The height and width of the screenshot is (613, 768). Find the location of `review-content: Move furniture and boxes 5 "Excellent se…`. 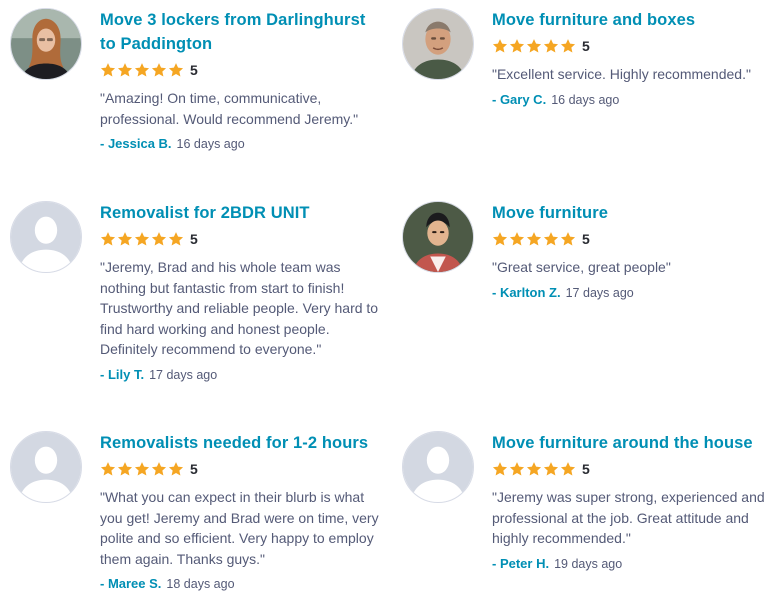

review-content: Move furniture and boxes 5 "Excellent se… is located at coordinates (630, 58).